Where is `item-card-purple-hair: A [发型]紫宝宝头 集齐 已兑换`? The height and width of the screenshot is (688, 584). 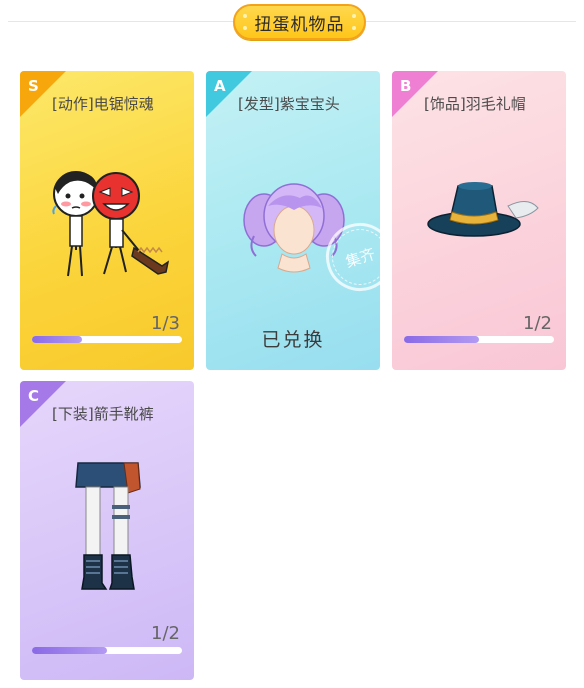 item-card-purple-hair: A [发型]紫宝宝头 集齐 已兑换 is located at coordinates (293, 220).